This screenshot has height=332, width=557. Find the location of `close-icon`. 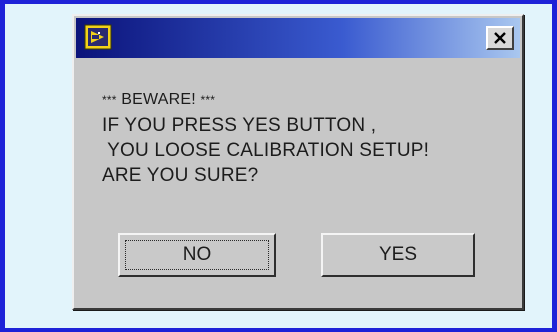

close-icon is located at coordinates (500, 38).